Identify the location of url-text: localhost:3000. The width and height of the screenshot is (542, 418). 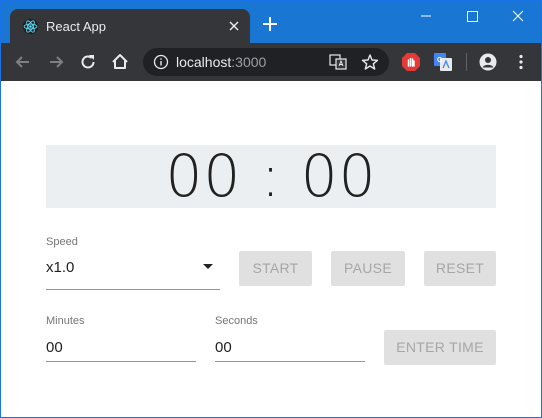
(221, 62).